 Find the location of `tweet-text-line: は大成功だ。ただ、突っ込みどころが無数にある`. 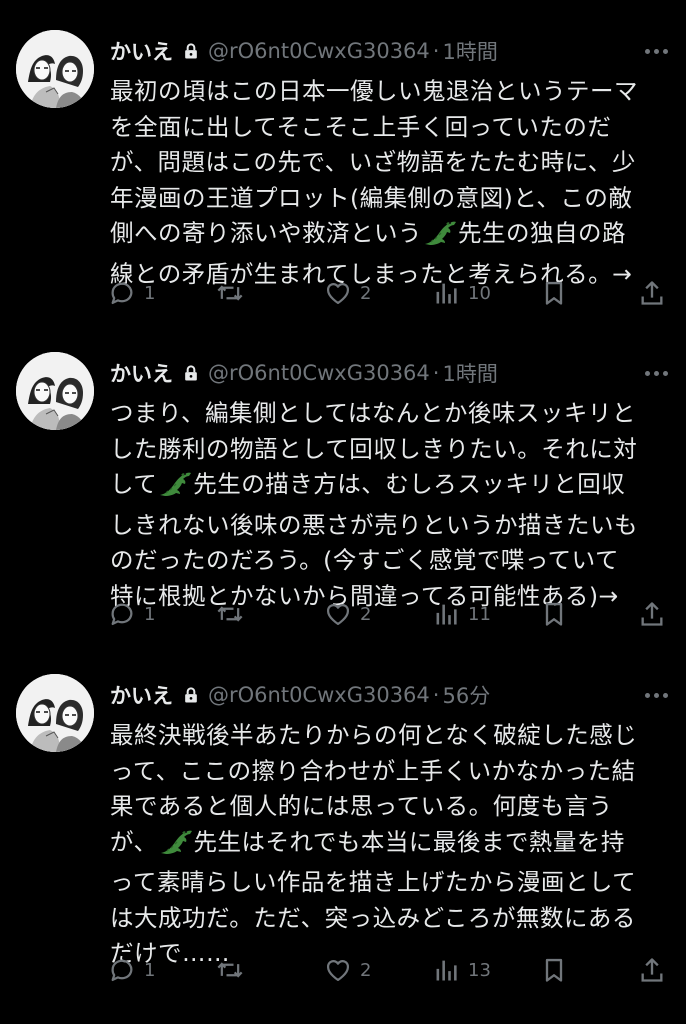

tweet-text-line: は大成功だ。ただ、突っ込みどころが無数にある is located at coordinates (393, 919).